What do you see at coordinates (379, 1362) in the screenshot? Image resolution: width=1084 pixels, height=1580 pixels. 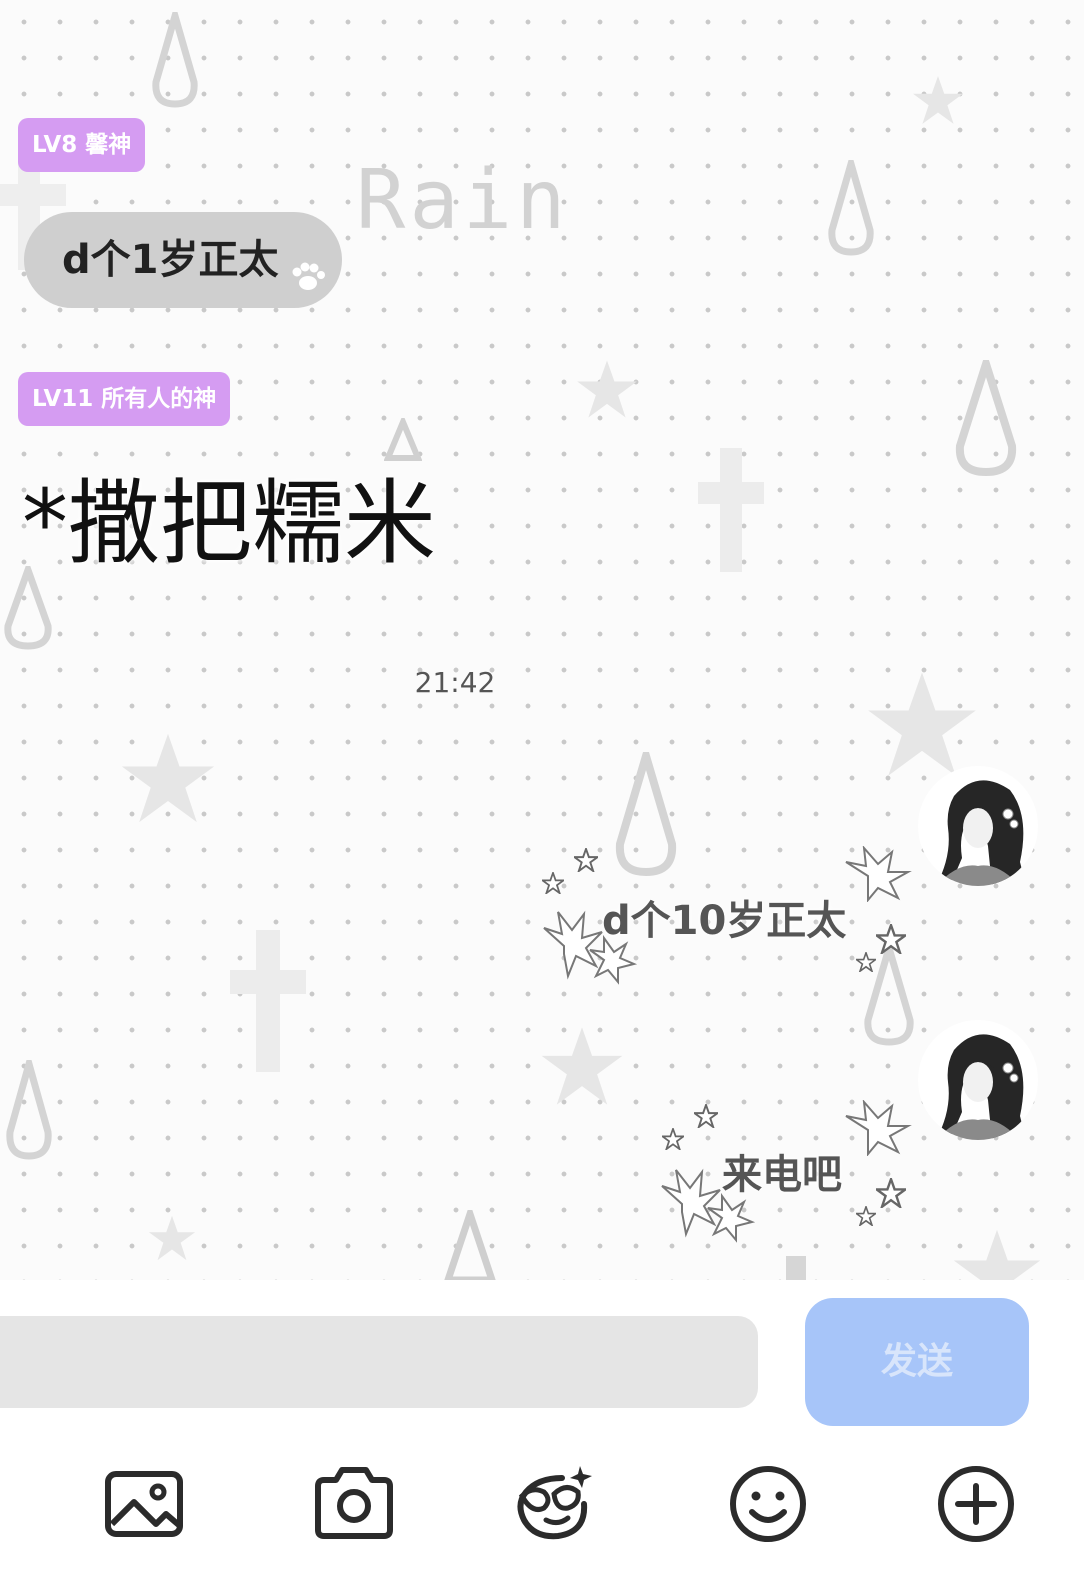 I see `message-input` at bounding box center [379, 1362].